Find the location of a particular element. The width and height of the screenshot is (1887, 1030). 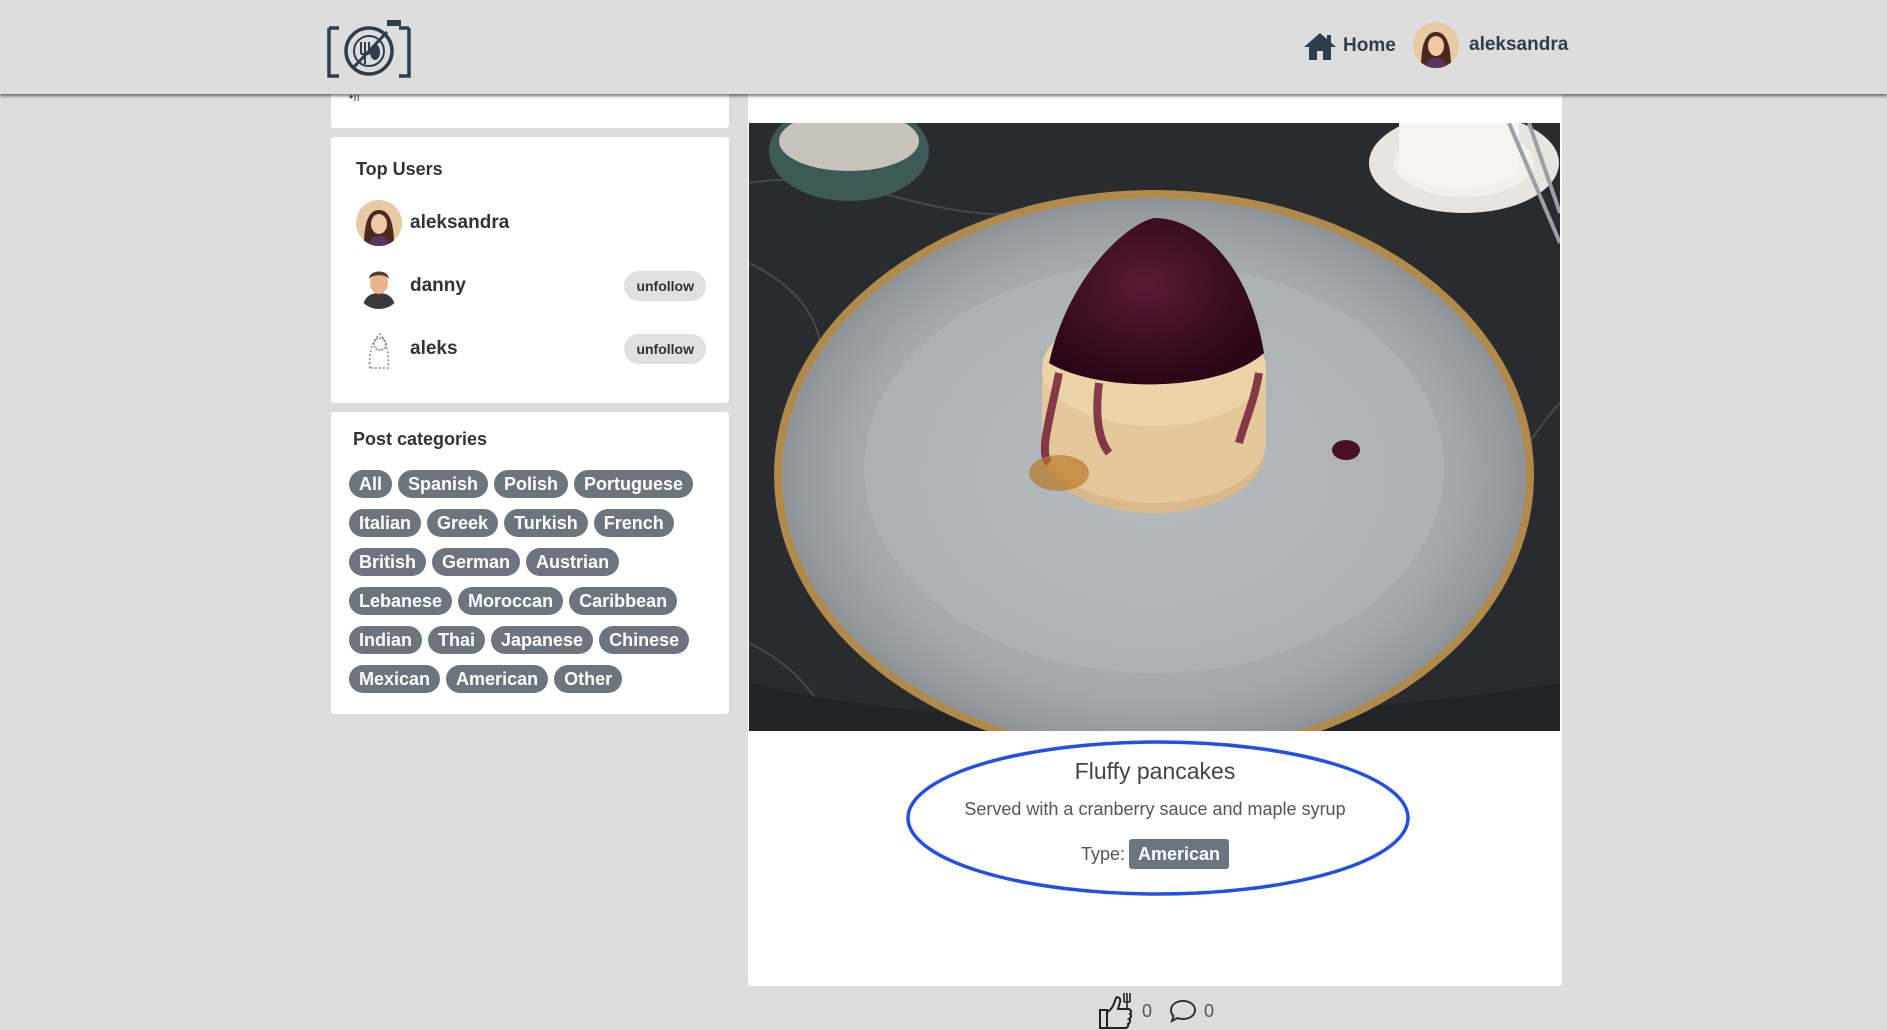

top-user-name: aleks is located at coordinates (434, 348).